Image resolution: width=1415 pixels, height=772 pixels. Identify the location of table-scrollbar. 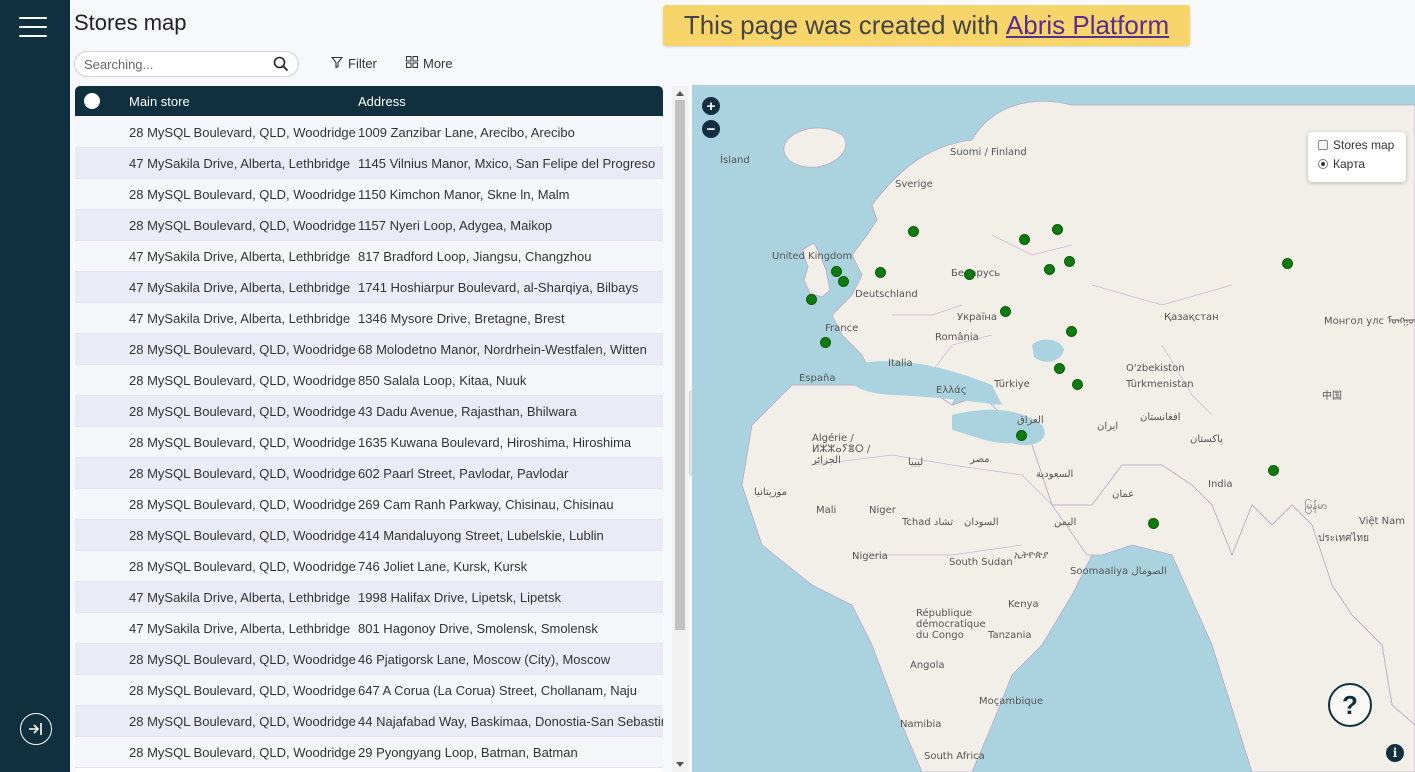
(680, 429).